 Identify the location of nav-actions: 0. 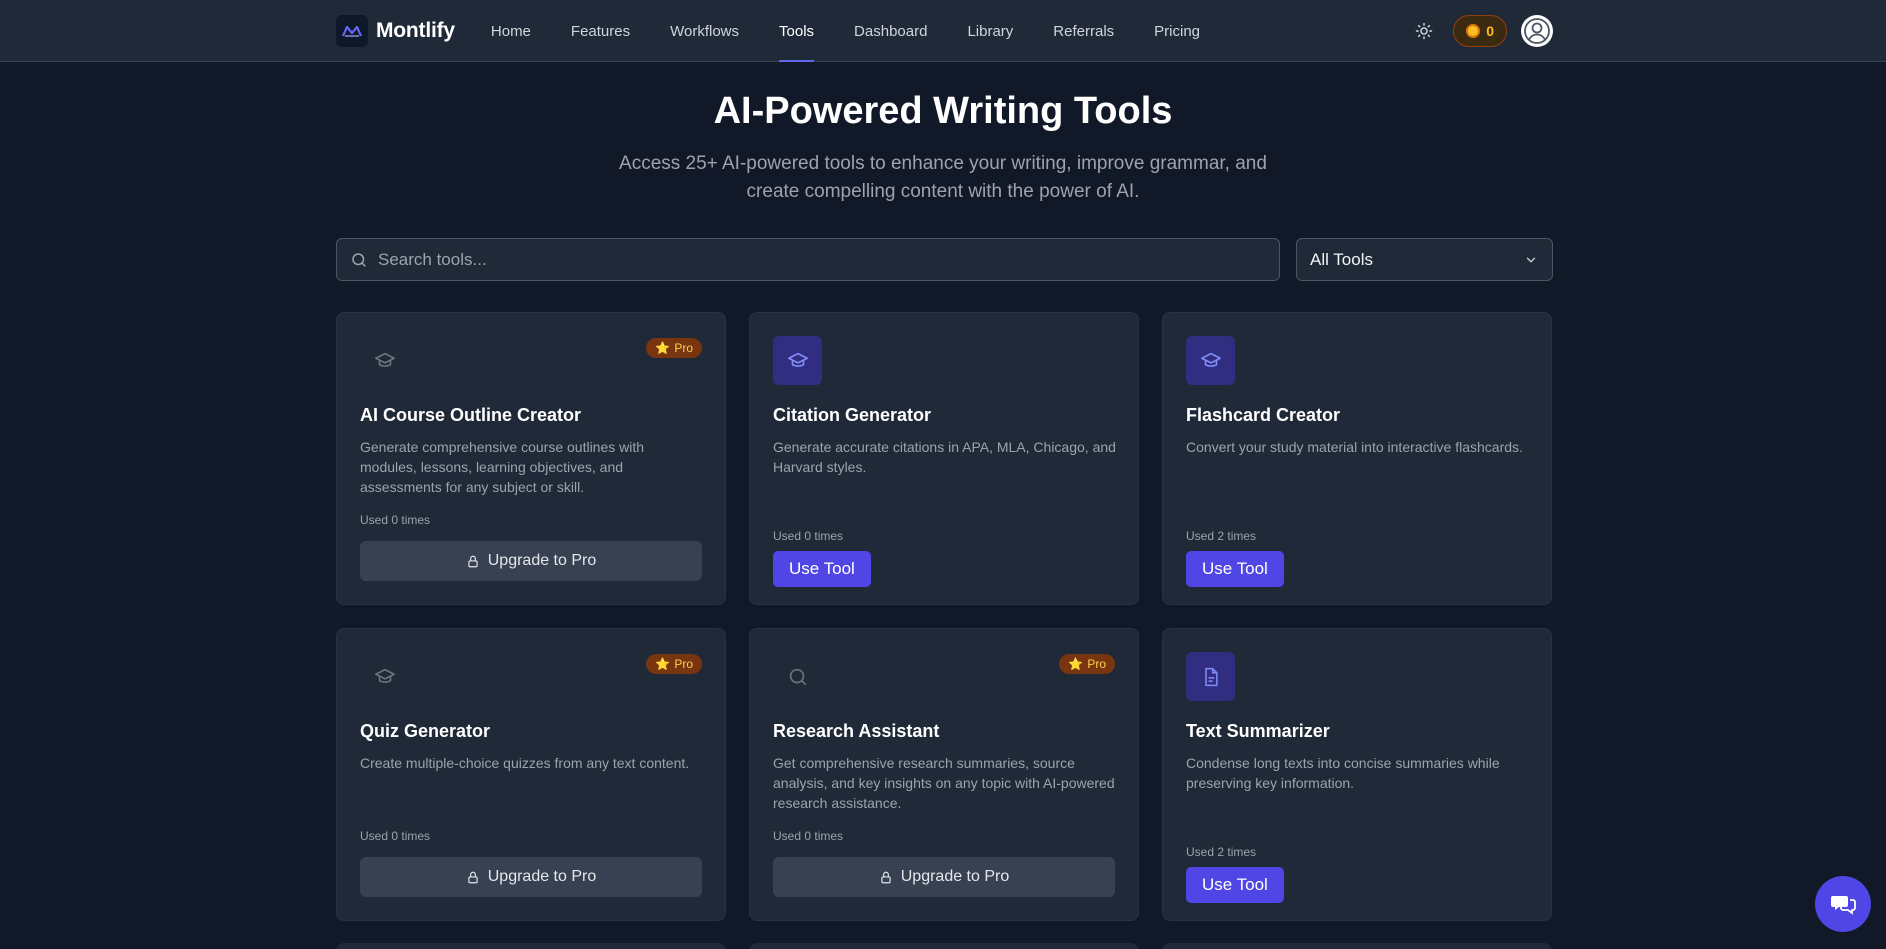
(1481, 31).